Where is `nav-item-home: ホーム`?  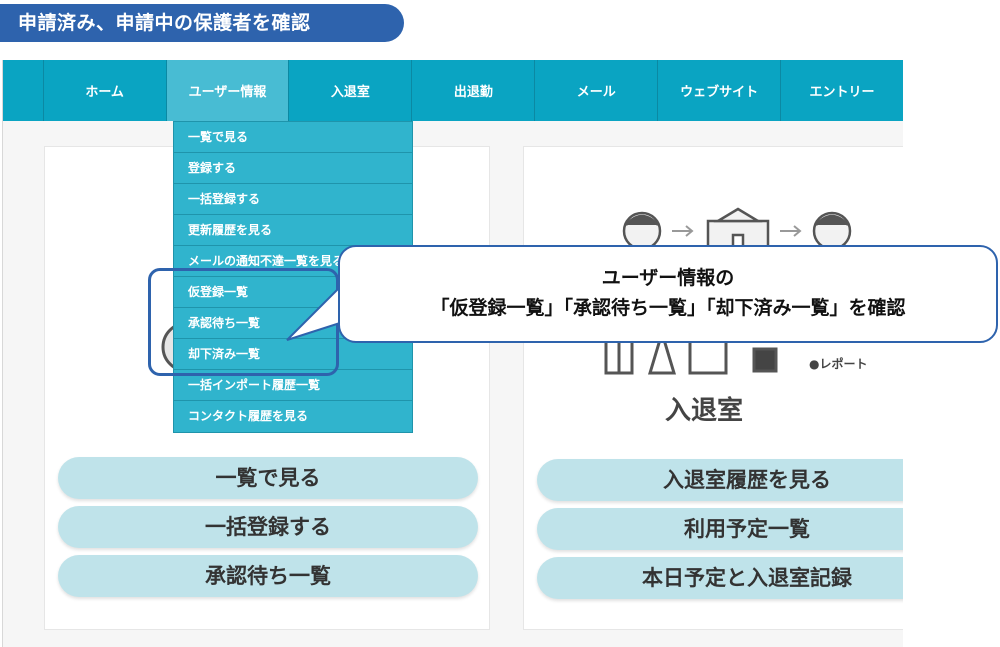
nav-item-home: ホーム is located at coordinates (105, 90).